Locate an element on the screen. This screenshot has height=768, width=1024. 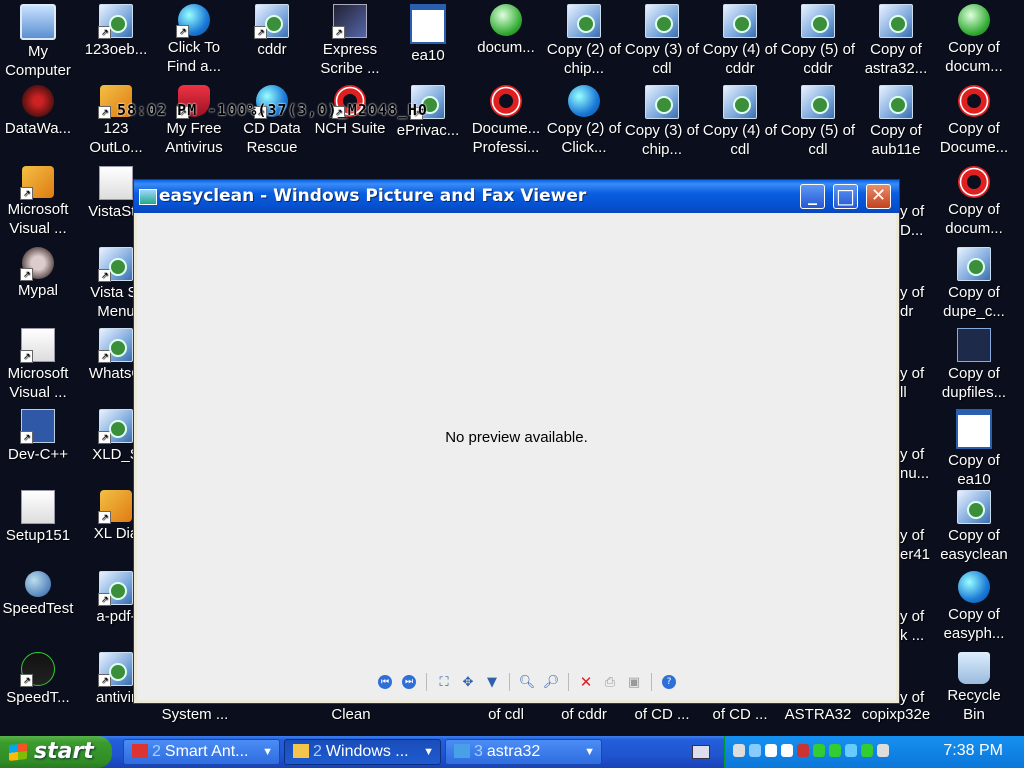
desktop-icon: Copy of ea10 is located at coordinates (974, 449).